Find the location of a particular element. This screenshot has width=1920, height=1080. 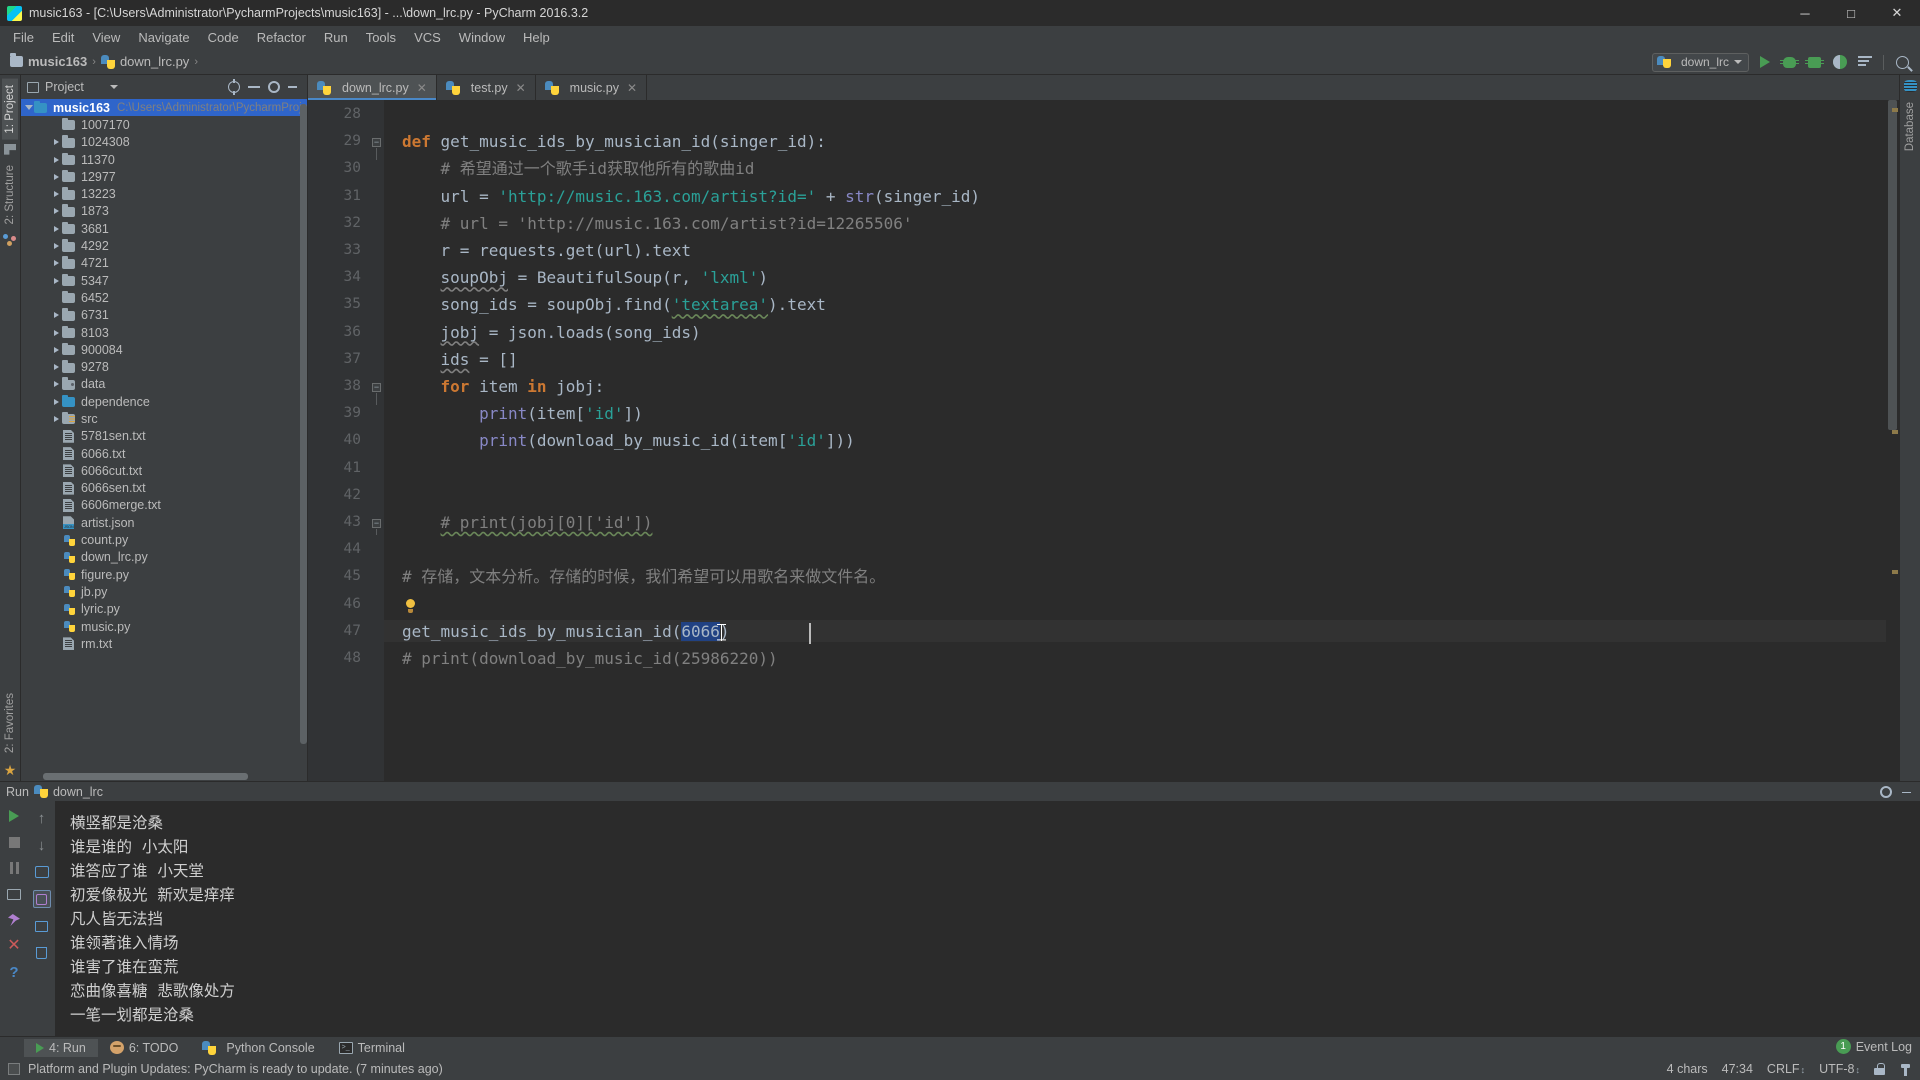

tree-item-13223: 13223 is located at coordinates (164, 193).